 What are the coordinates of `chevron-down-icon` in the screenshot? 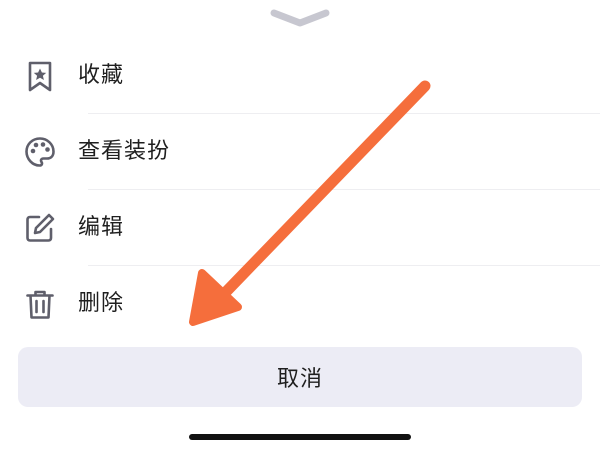 It's located at (300, 18).